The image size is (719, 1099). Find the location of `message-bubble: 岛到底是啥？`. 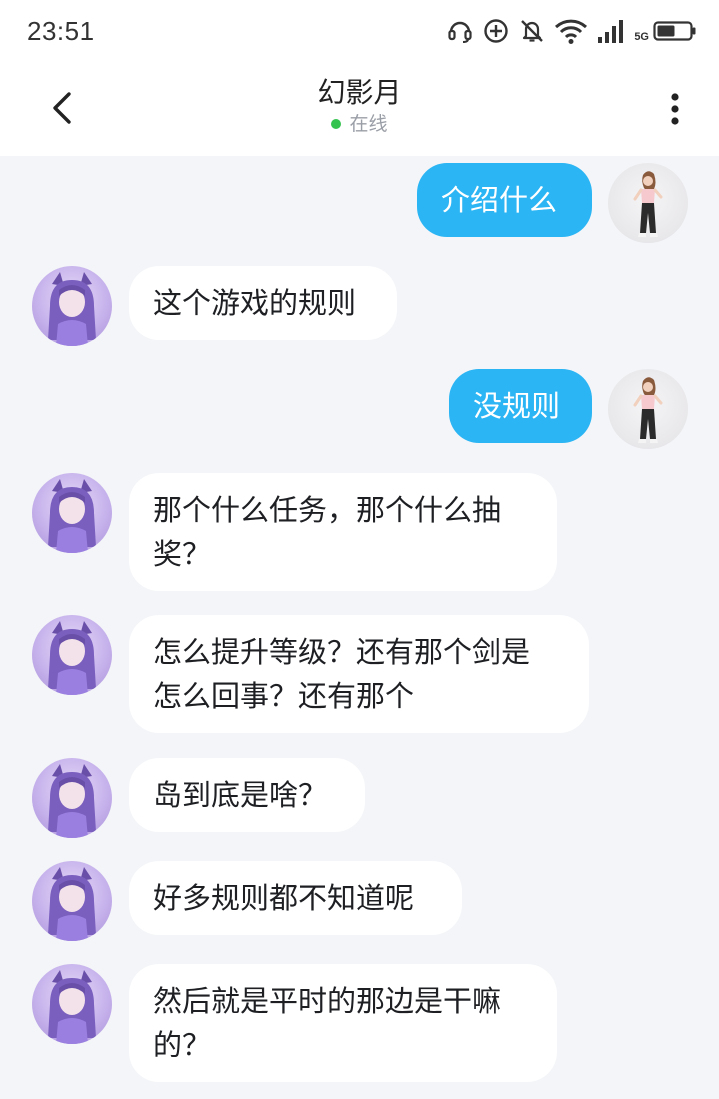

message-bubble: 岛到底是啥？ is located at coordinates (247, 795).